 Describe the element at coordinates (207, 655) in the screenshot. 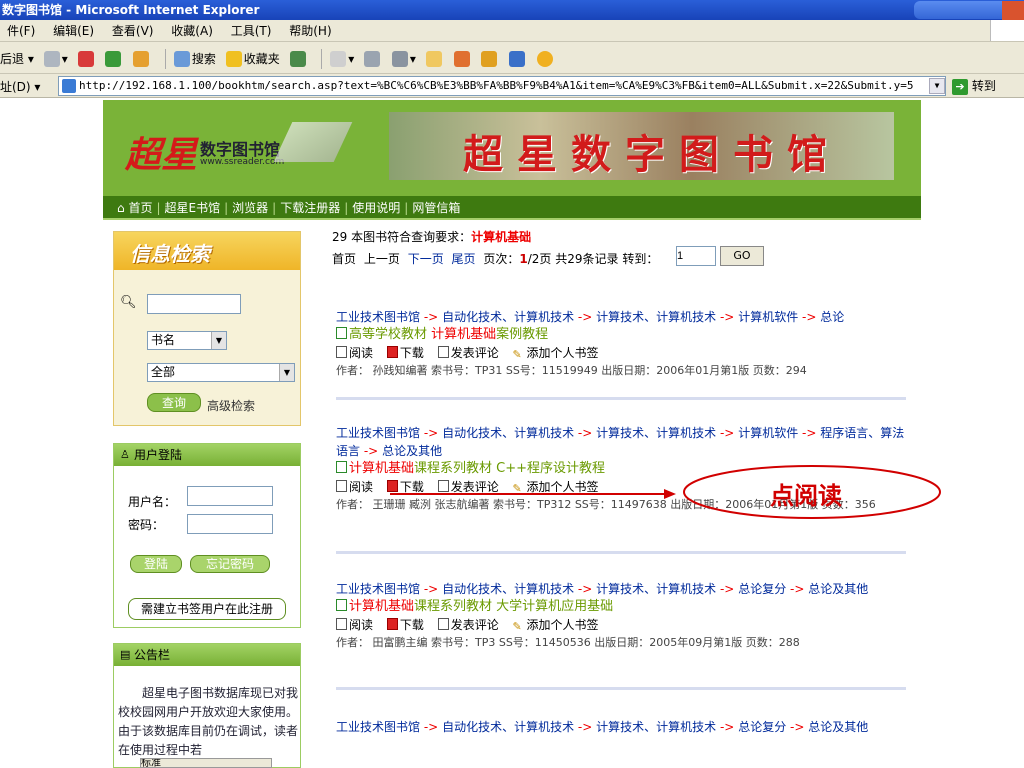

I see `notice-panel-header: ▤ 公告栏` at that location.